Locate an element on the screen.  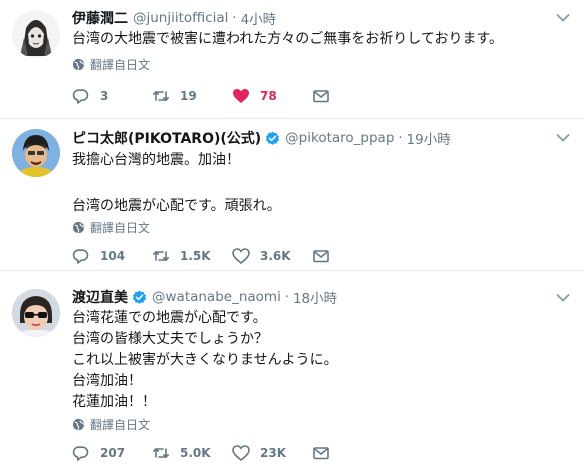
retweet-button: 5.0K is located at coordinates (192, 453).